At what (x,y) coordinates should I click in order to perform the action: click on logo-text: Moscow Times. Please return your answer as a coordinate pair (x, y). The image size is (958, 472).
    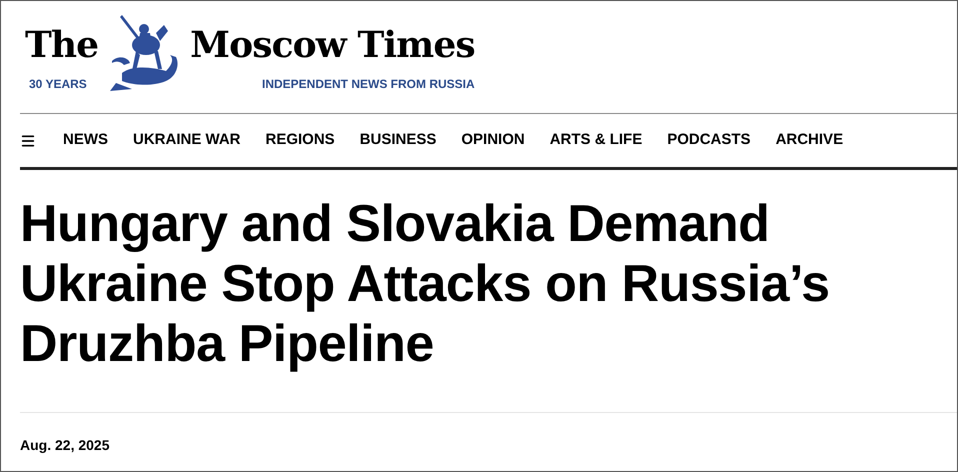
    Looking at the image, I should click on (332, 45).